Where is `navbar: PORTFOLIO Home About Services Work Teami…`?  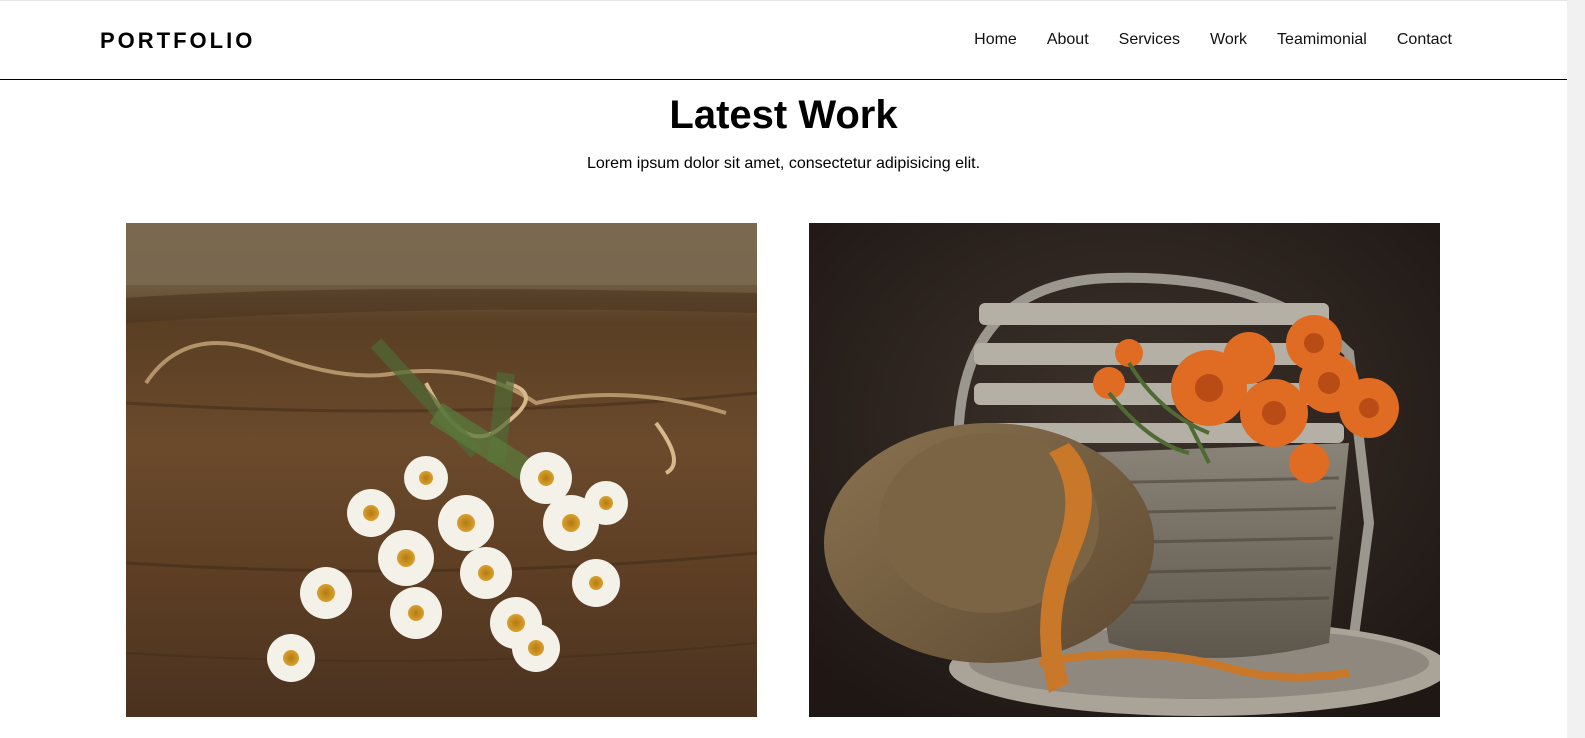 navbar: PORTFOLIO Home About Services Work Teami… is located at coordinates (783, 40).